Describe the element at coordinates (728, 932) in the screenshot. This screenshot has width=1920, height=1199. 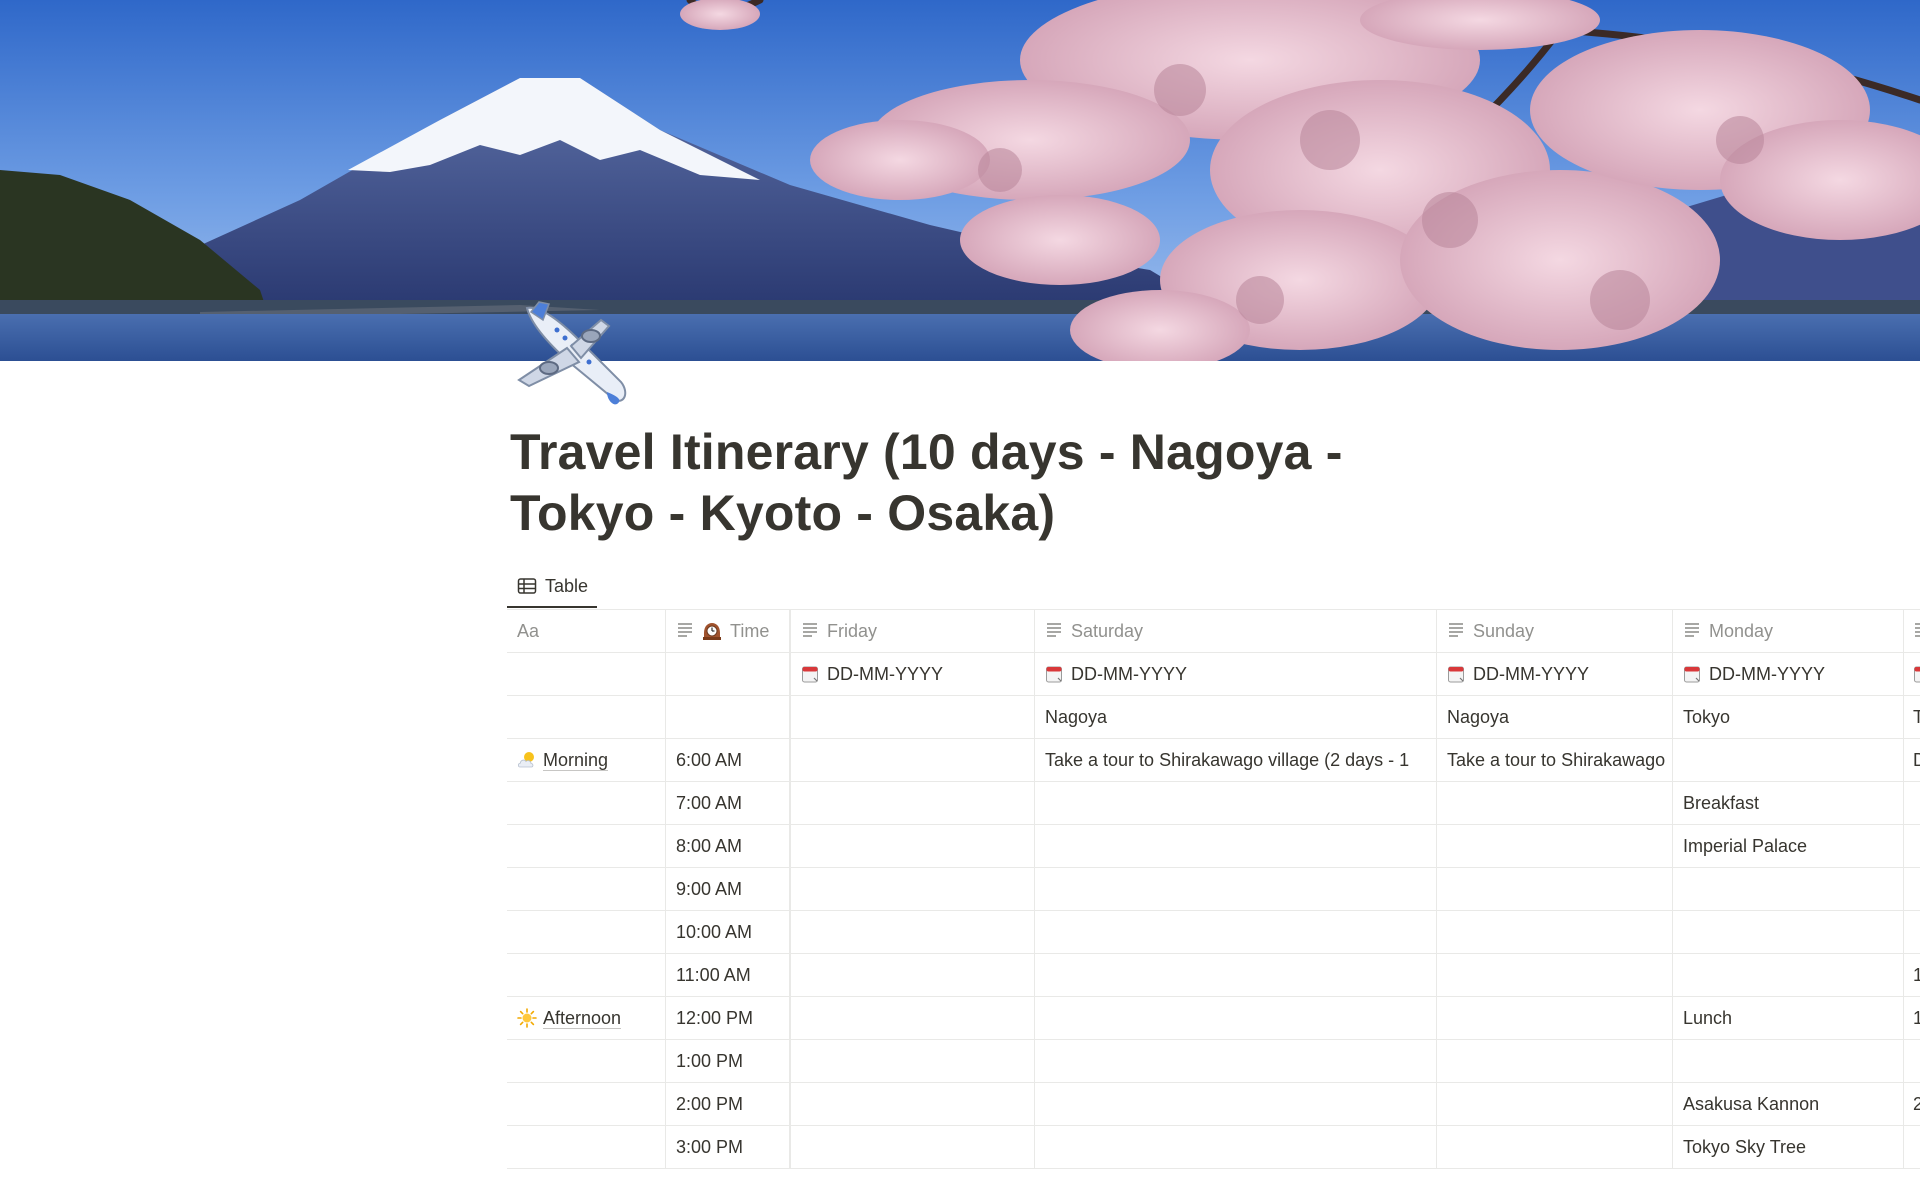
I see `table-cell-time: 10:00 AM` at that location.